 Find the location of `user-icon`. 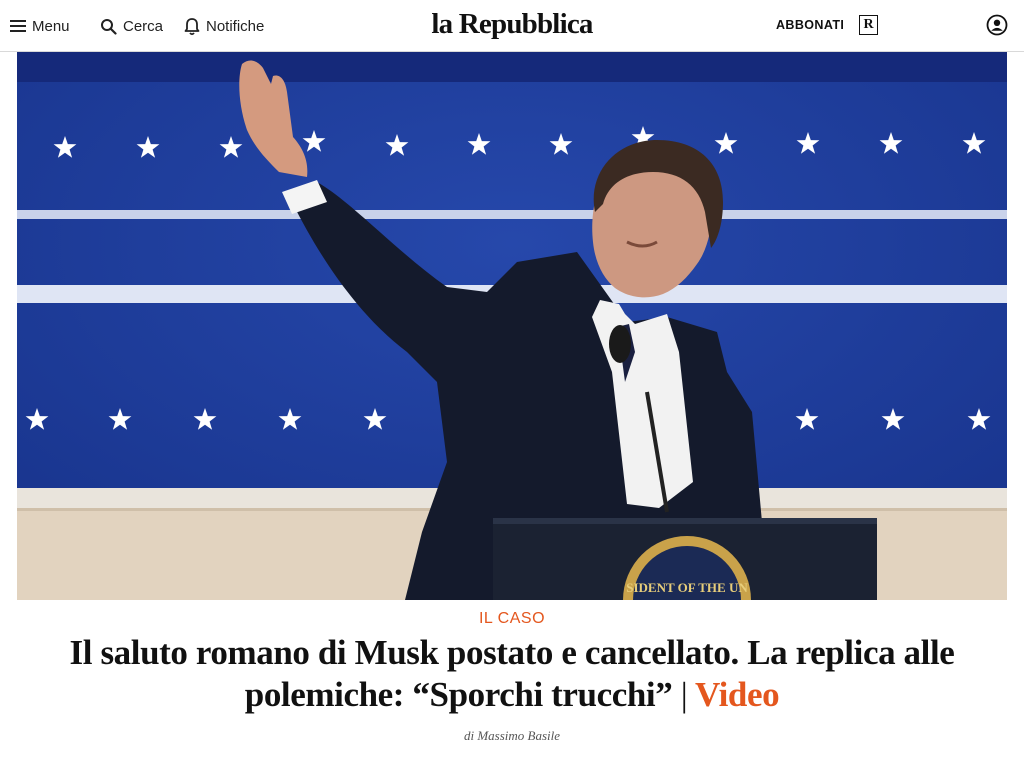

user-icon is located at coordinates (997, 25).